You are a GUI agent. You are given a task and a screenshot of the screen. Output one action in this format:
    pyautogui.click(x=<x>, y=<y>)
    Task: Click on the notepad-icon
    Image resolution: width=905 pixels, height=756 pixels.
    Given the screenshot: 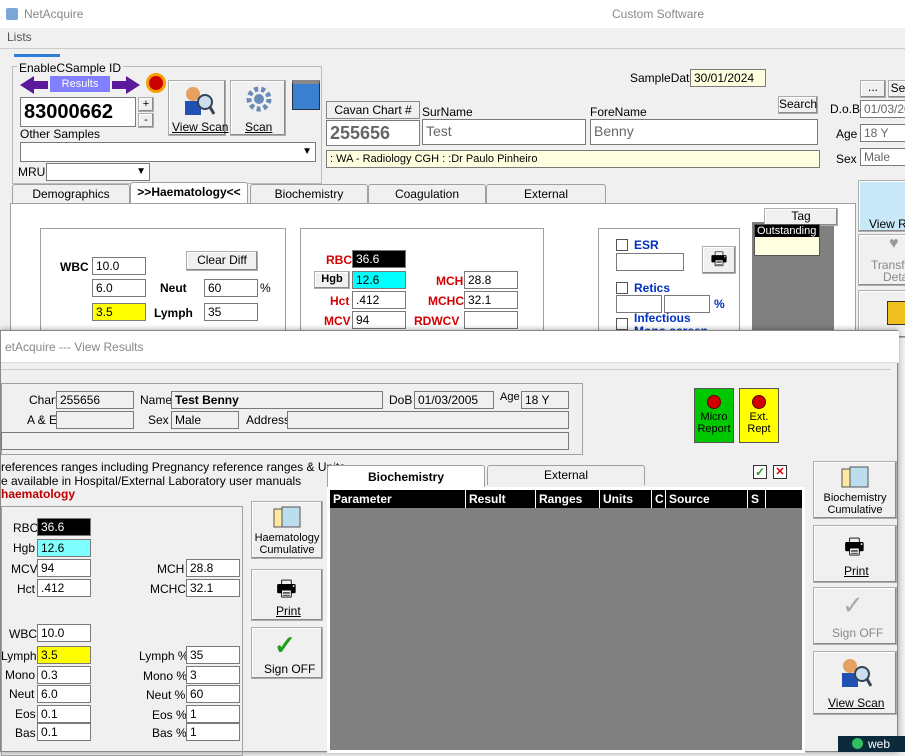 What is the action you would take?
    pyautogui.click(x=306, y=95)
    